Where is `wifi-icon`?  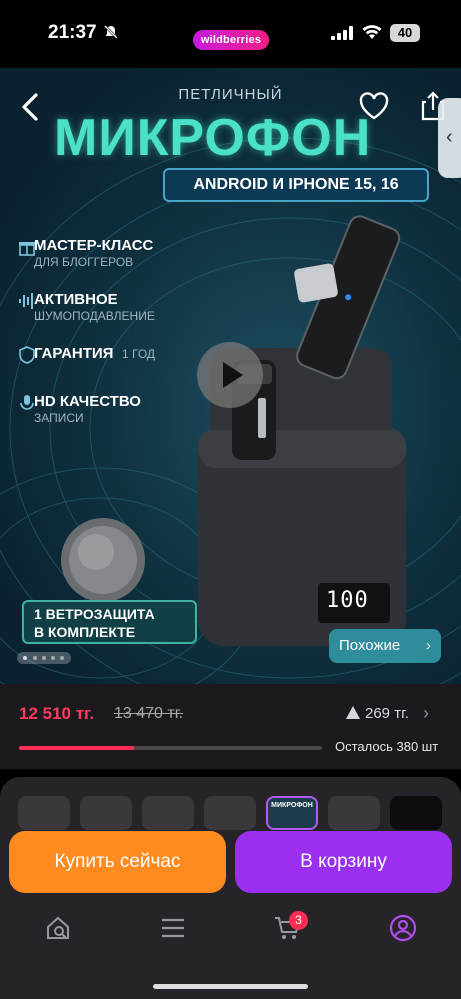
wifi-icon is located at coordinates (372, 32).